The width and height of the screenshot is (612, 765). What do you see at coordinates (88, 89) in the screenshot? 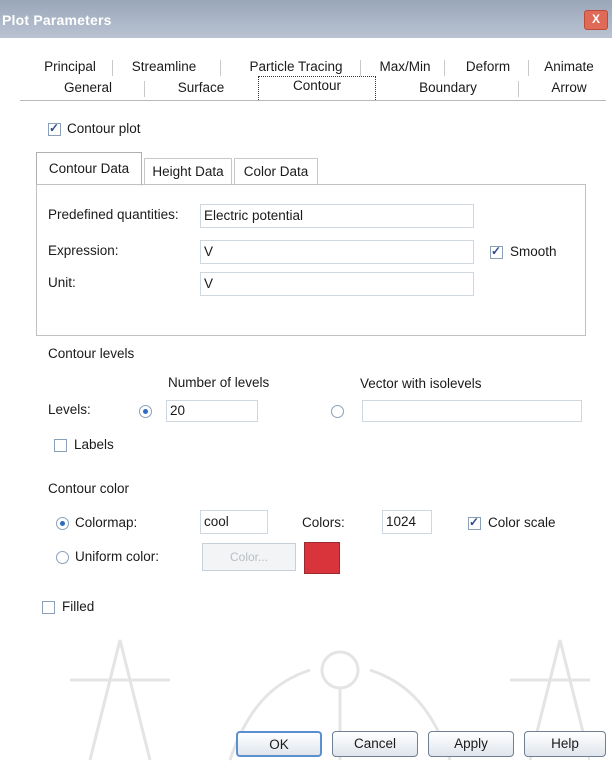
I see `tab-general: General` at bounding box center [88, 89].